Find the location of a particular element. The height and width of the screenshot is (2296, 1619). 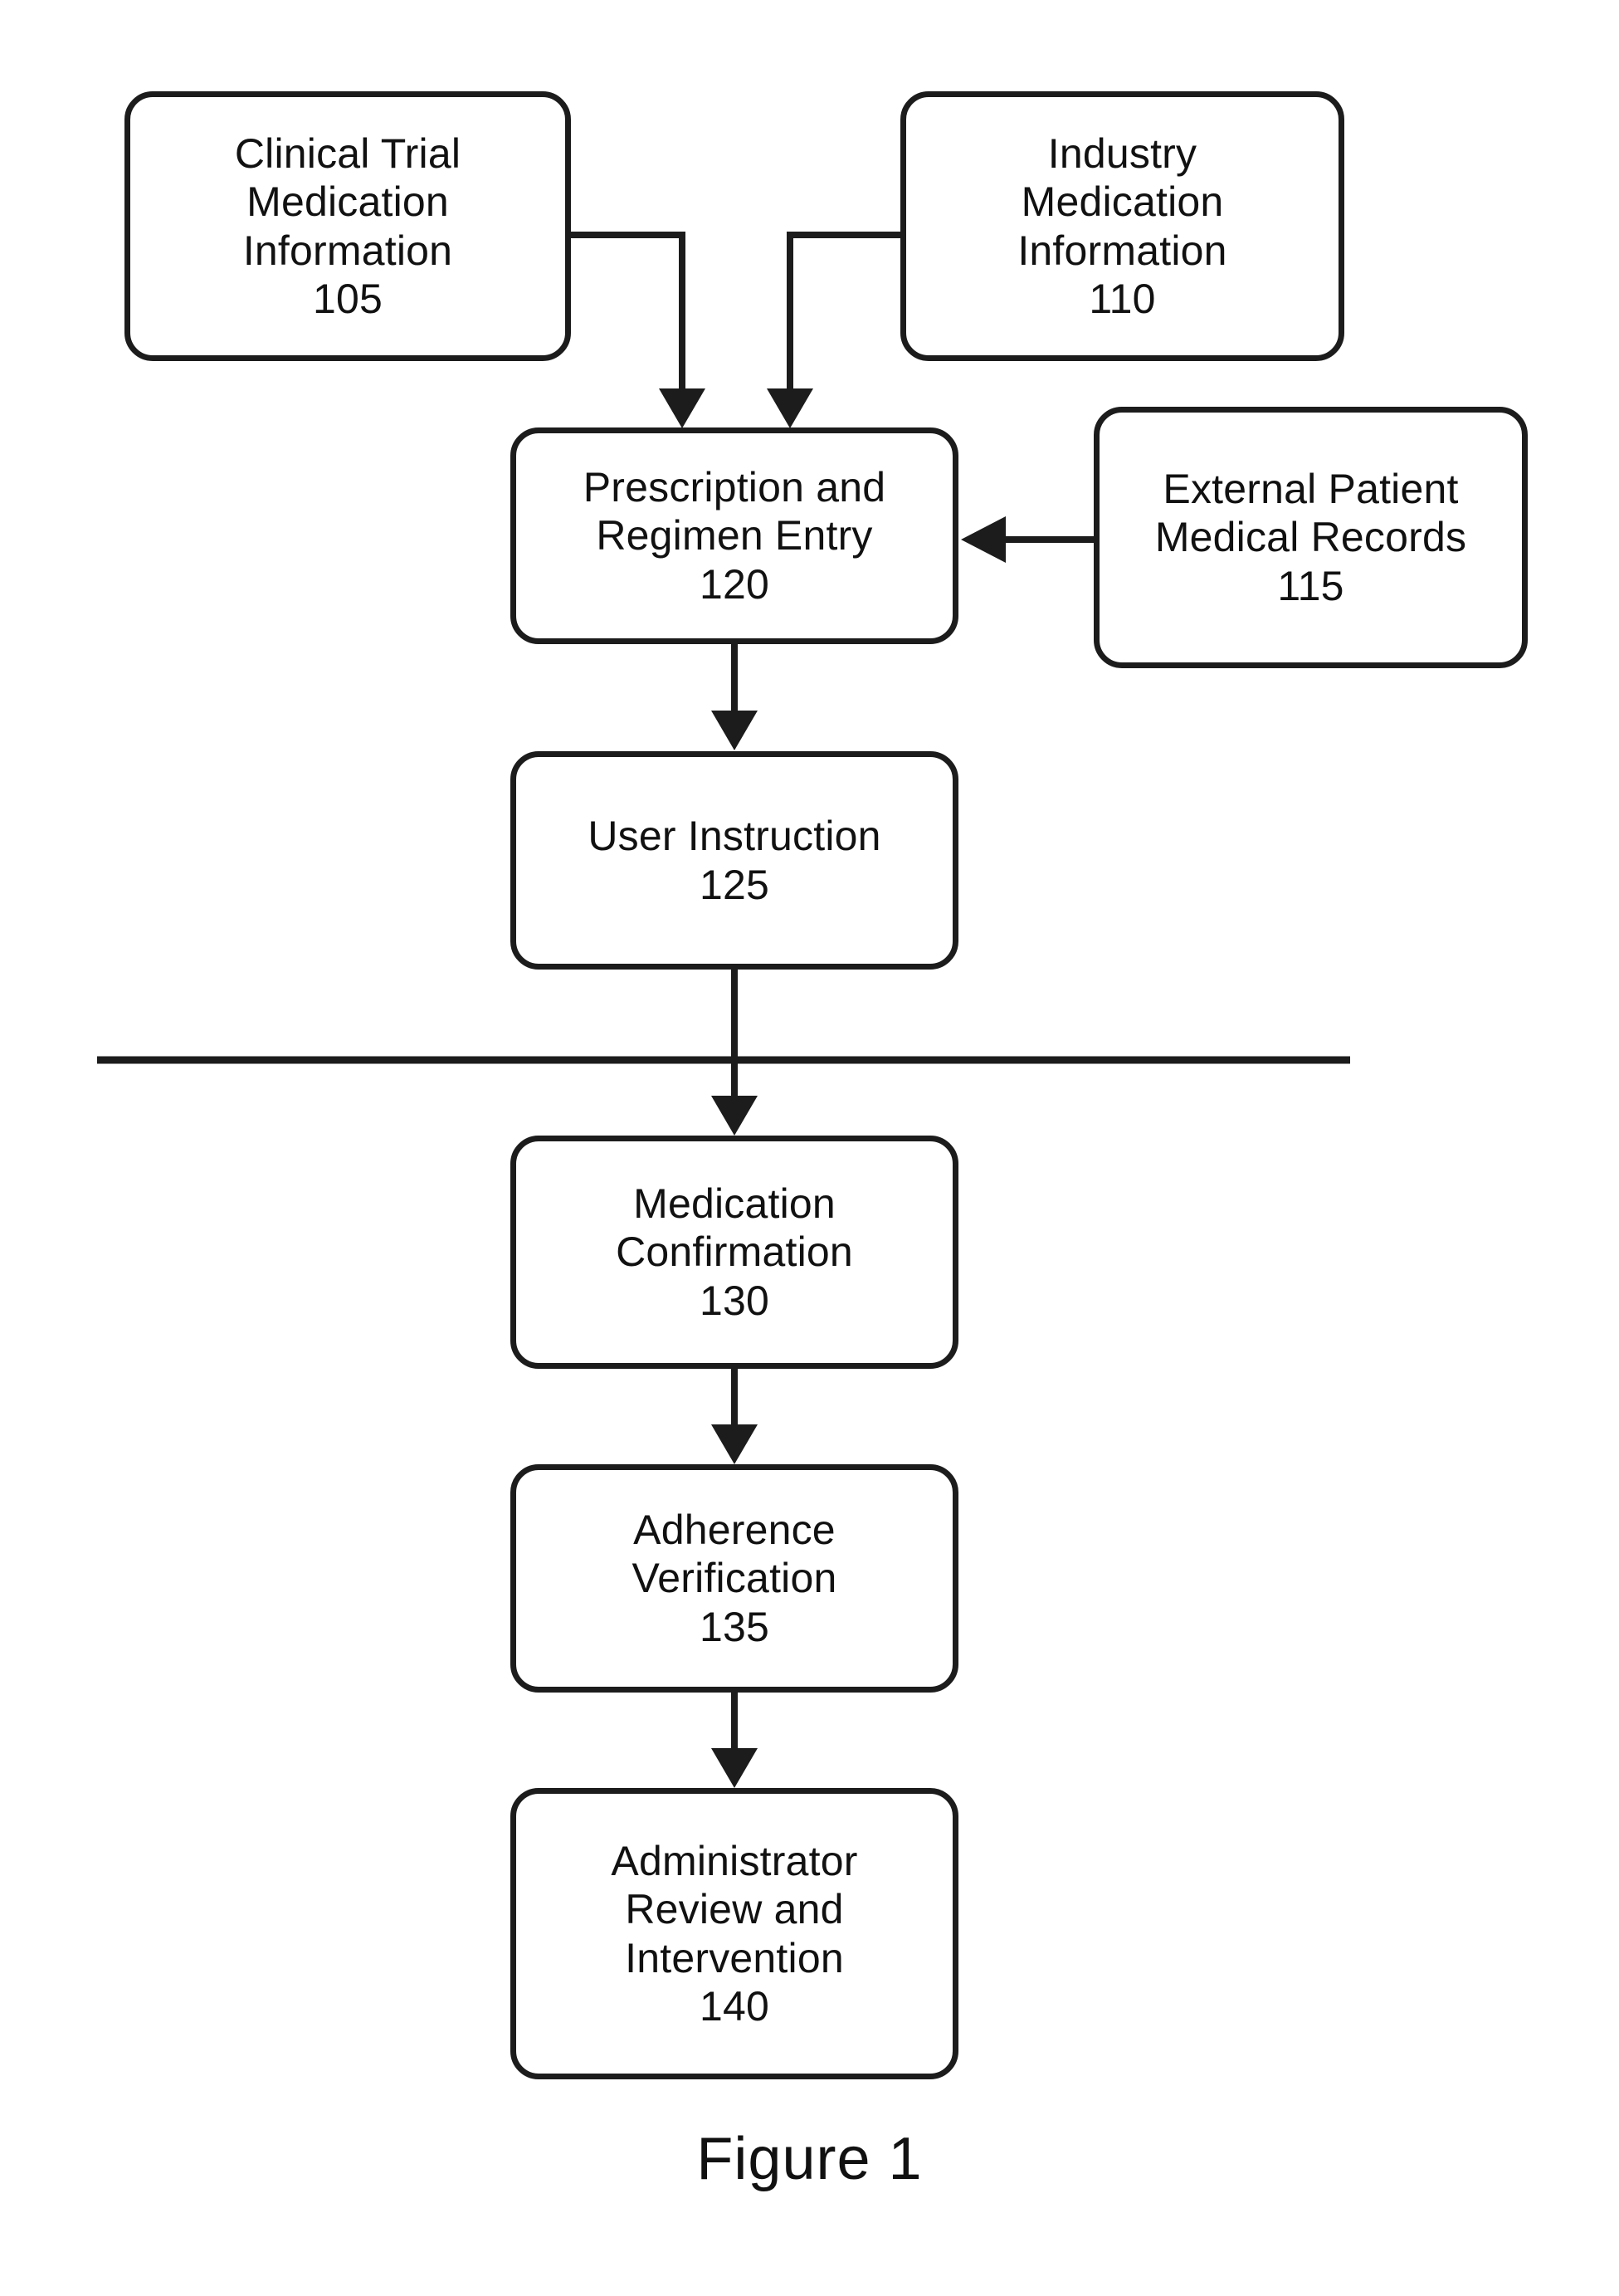

node-110-line-3: Information is located at coordinates (1122, 250).